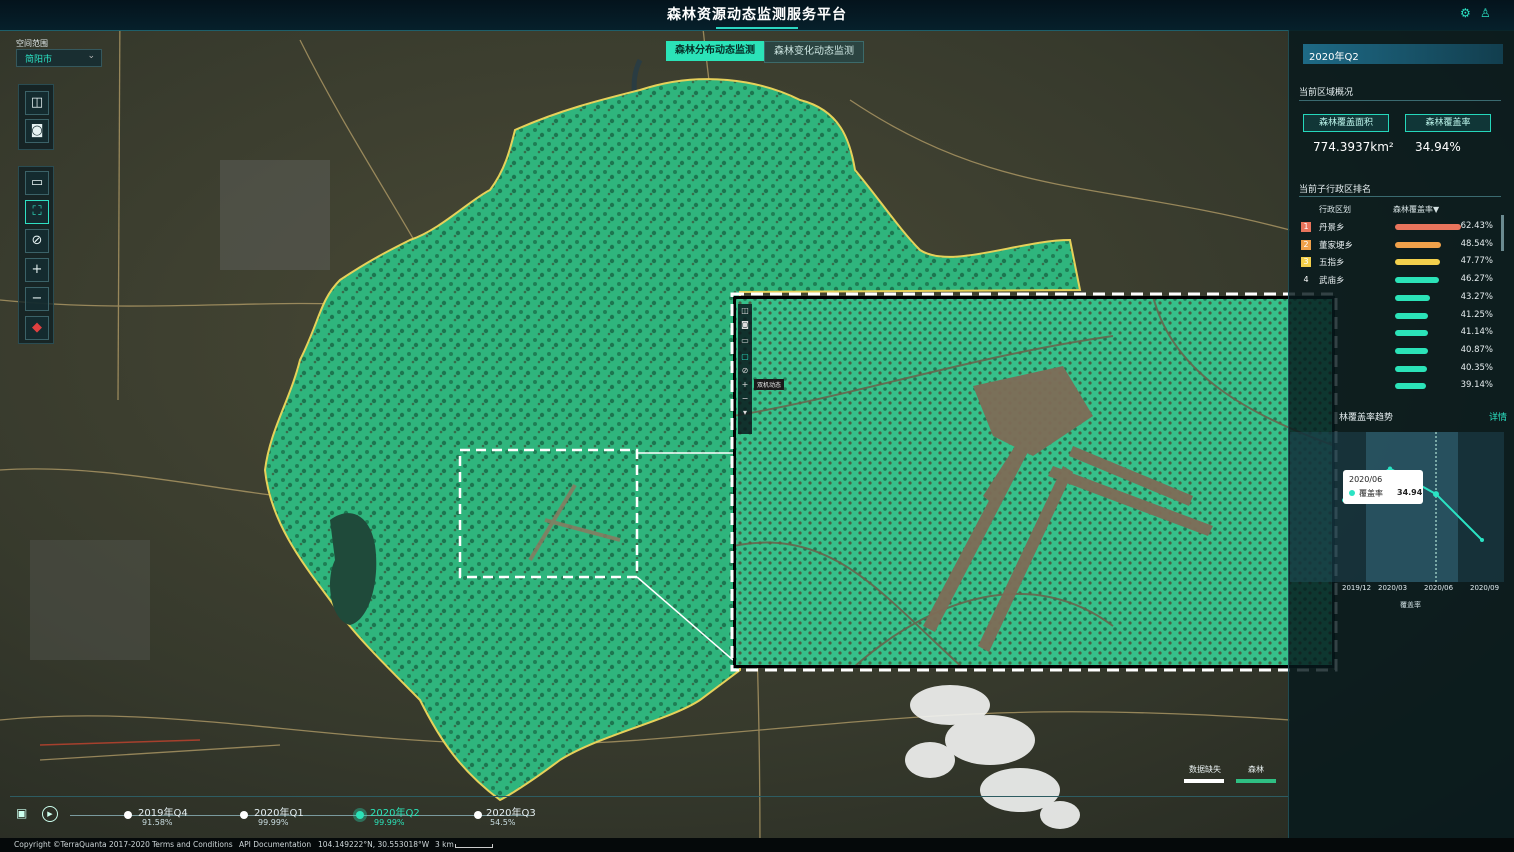 The height and width of the screenshot is (852, 1514). I want to click on trend-chart, so click(1397, 507).